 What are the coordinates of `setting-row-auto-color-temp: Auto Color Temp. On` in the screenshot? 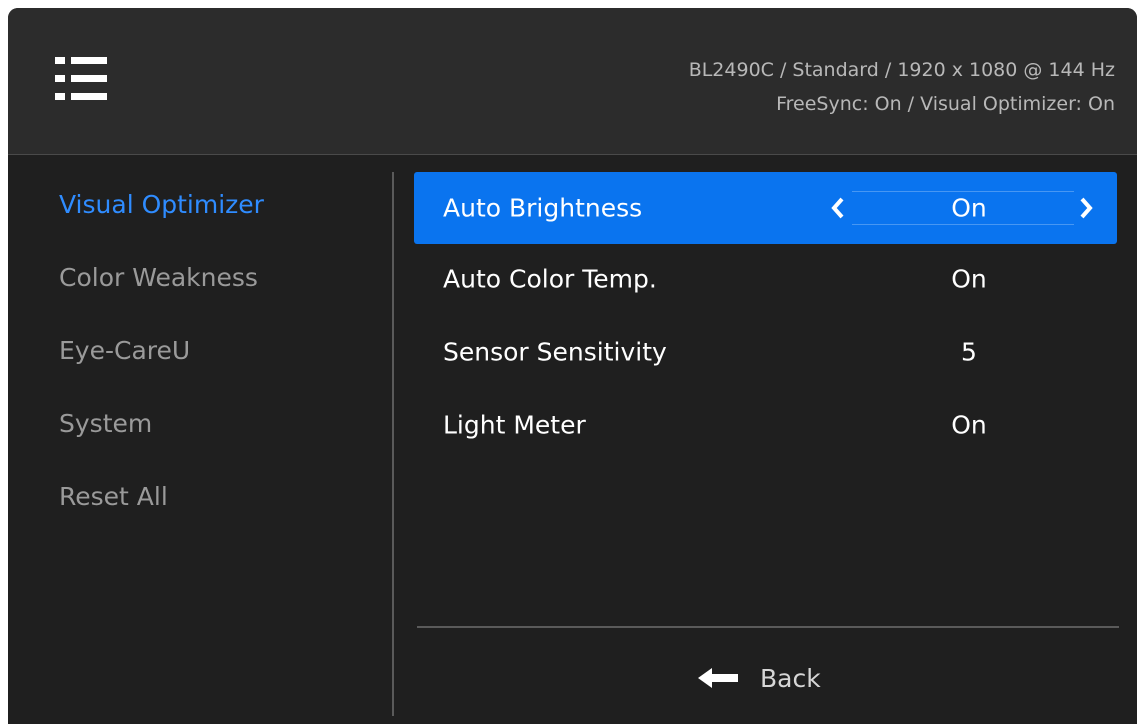 It's located at (765, 279).